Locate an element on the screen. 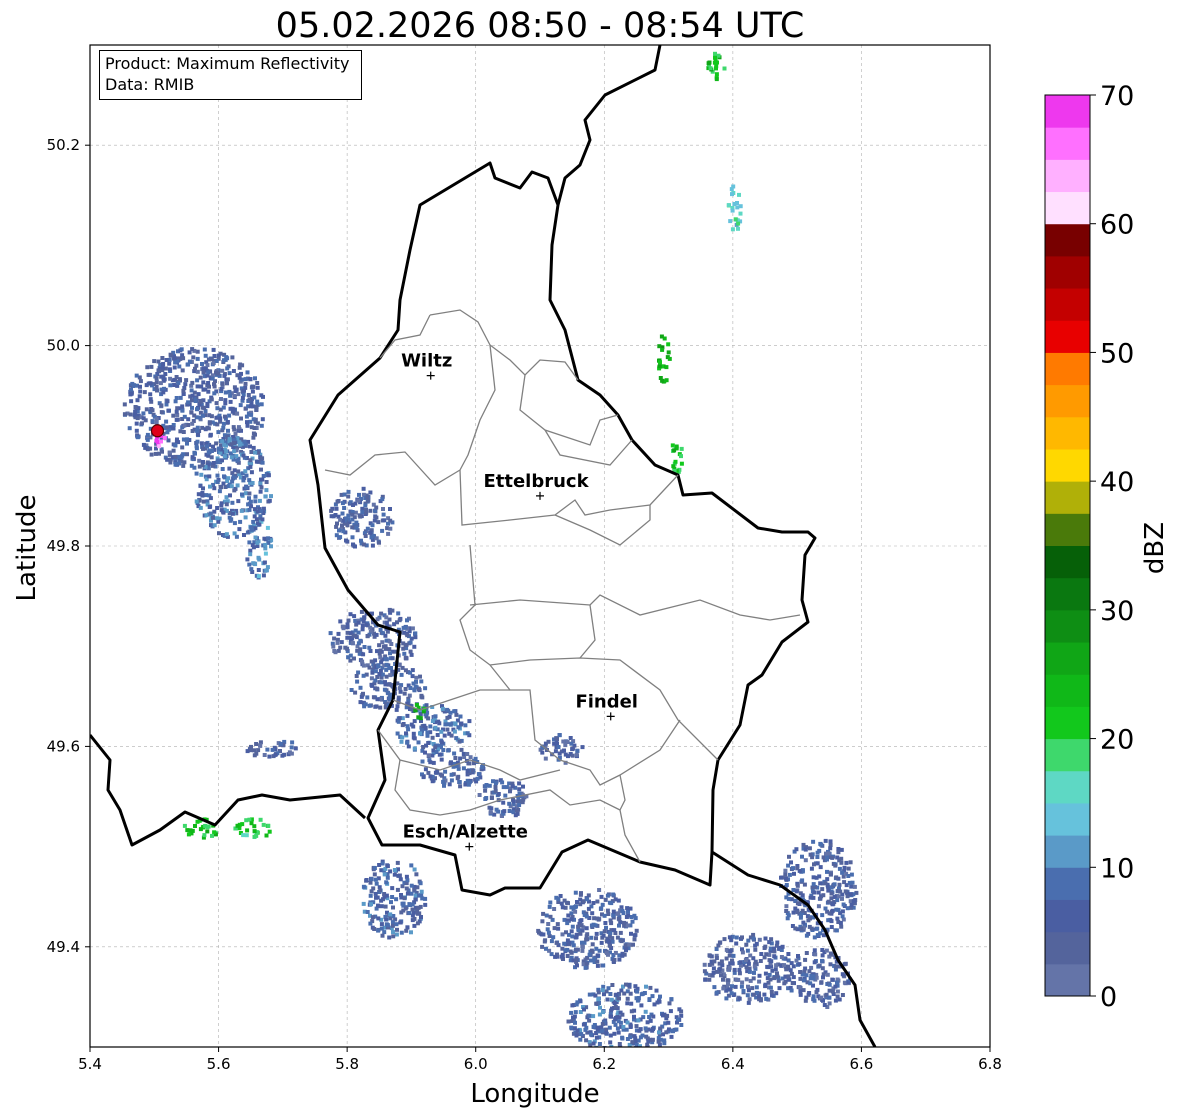 Image resolution: width=1179 pixels, height=1117 pixels. x-tick-label: 5.4 is located at coordinates (90, 1064).